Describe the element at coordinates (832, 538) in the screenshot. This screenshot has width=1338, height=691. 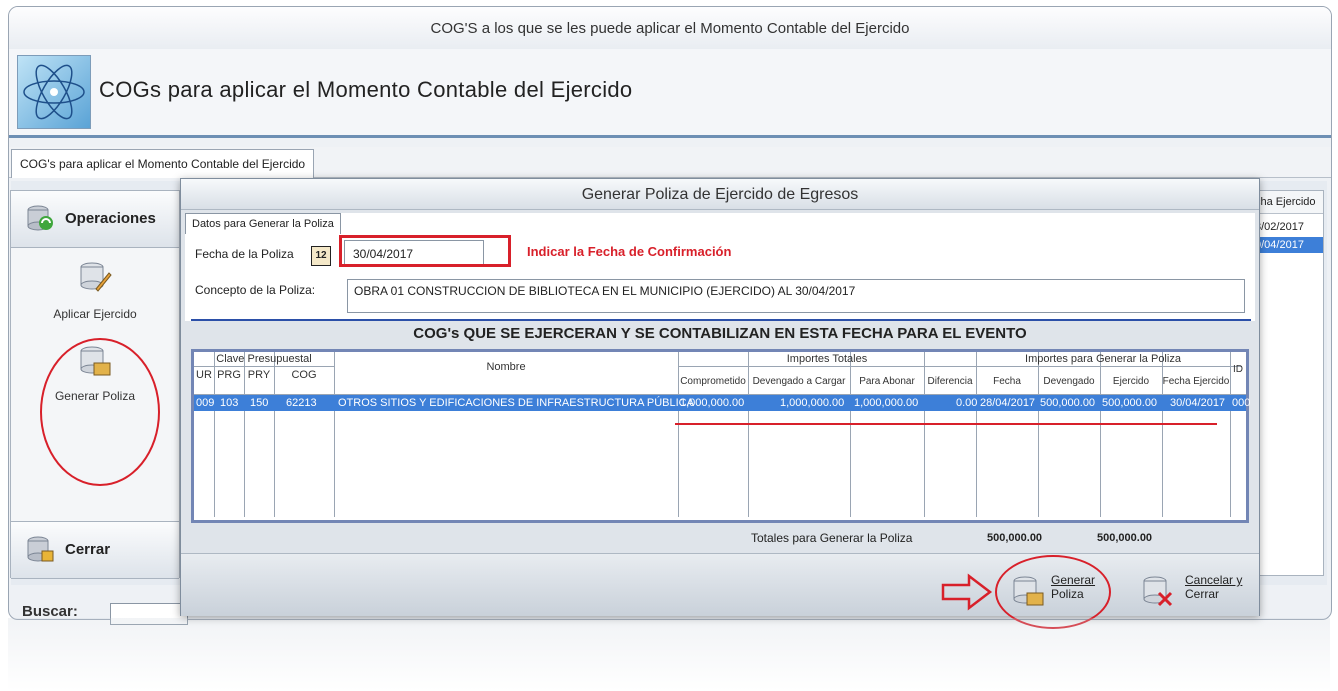
I see `totals-label: Totales para Generar la Poliza` at that location.